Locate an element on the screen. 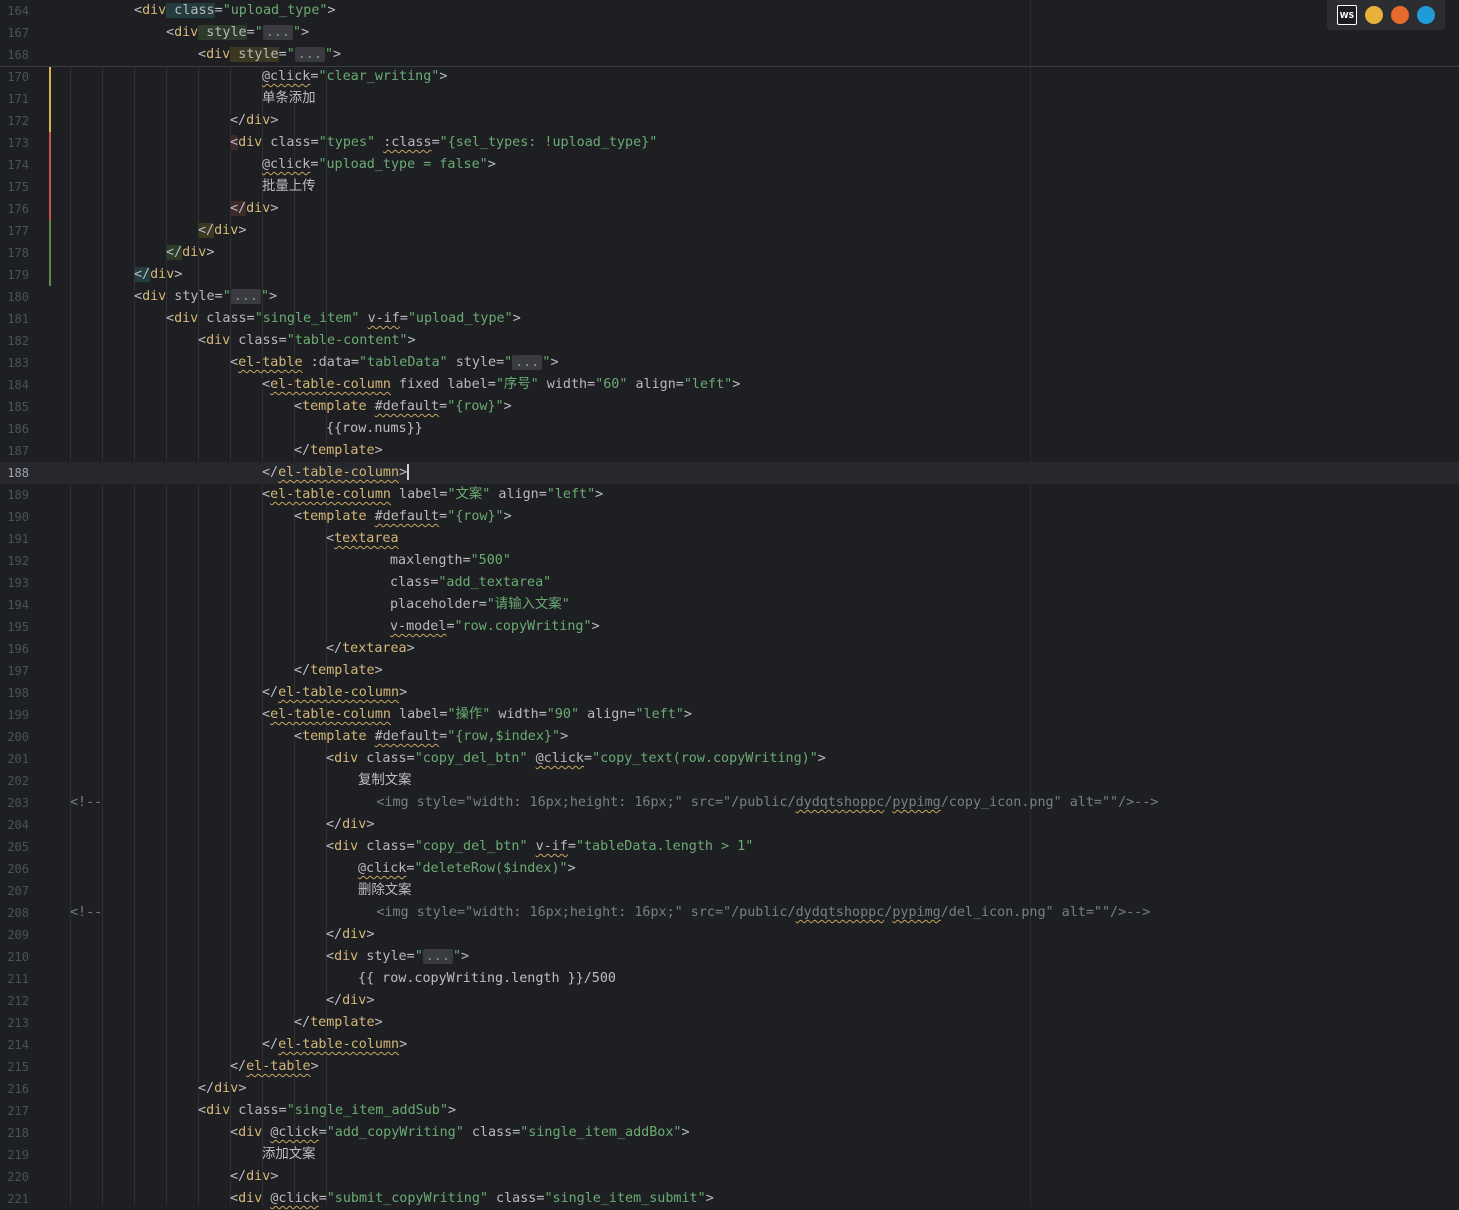  line-number: 210 is located at coordinates (14, 957).